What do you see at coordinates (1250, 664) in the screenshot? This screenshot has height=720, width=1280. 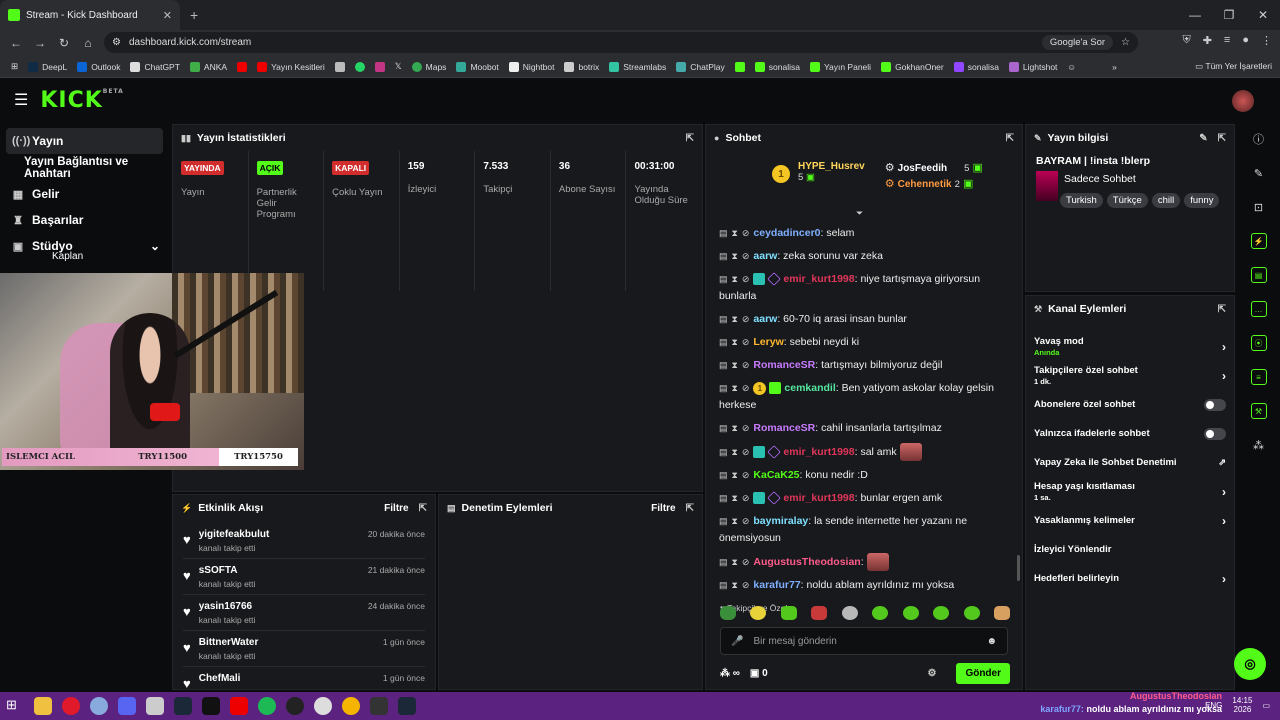 I see `support-headset-icon: ◎` at bounding box center [1250, 664].